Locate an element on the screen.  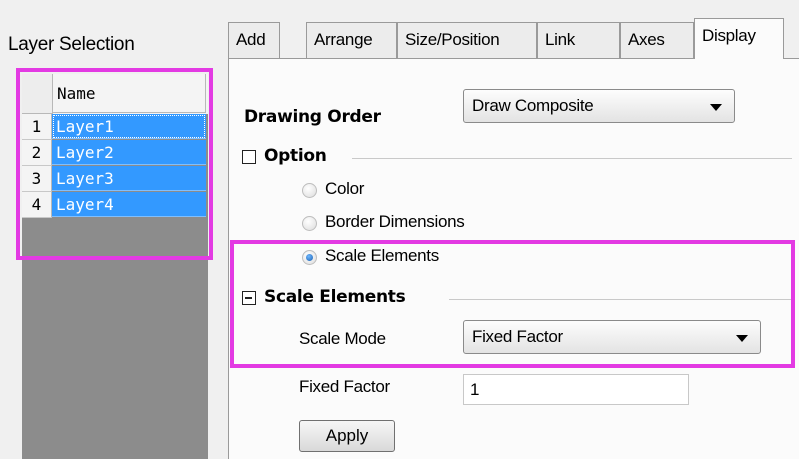
tab-display: Display is located at coordinates (739, 38).